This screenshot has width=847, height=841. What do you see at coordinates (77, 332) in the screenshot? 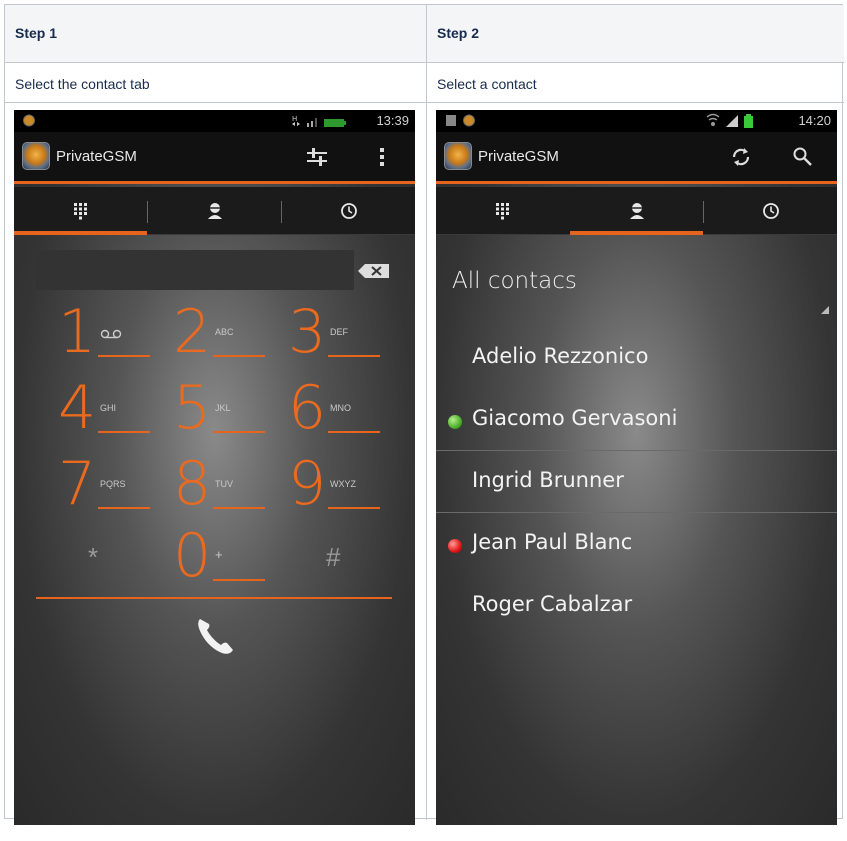
I see `key-digit: 1` at bounding box center [77, 332].